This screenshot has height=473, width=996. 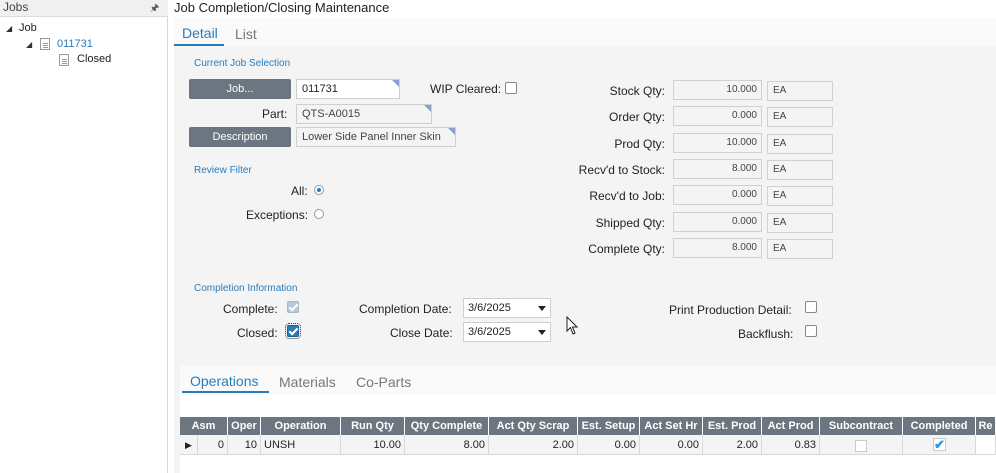 What do you see at coordinates (732, 426) in the screenshot?
I see `grid-header-cell: Est. Prod` at bounding box center [732, 426].